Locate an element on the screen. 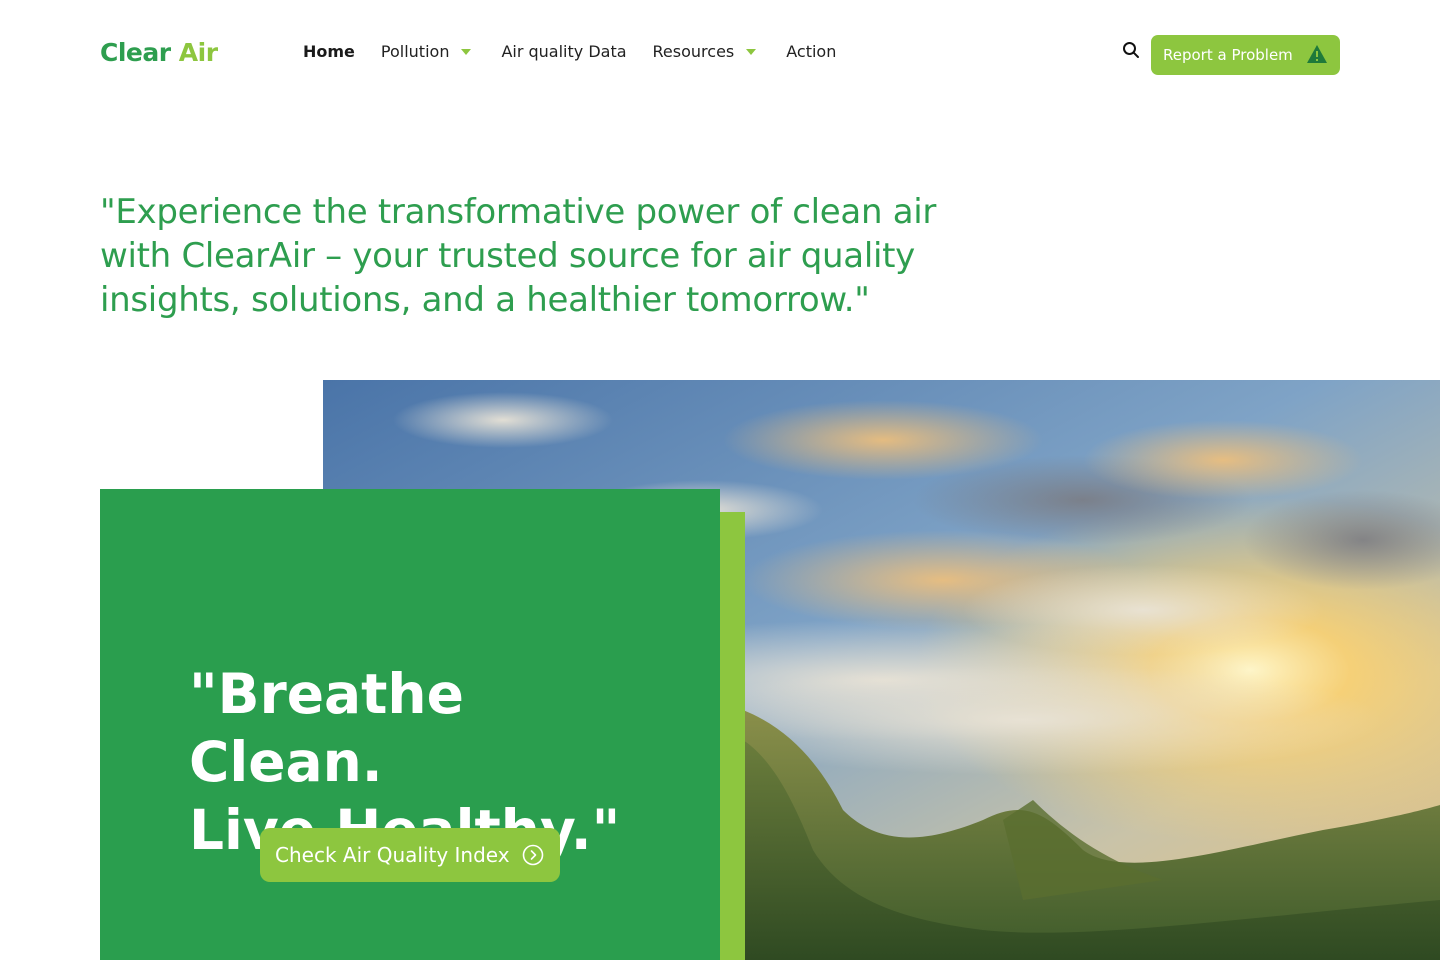  nav-item-label: Action is located at coordinates (811, 51).